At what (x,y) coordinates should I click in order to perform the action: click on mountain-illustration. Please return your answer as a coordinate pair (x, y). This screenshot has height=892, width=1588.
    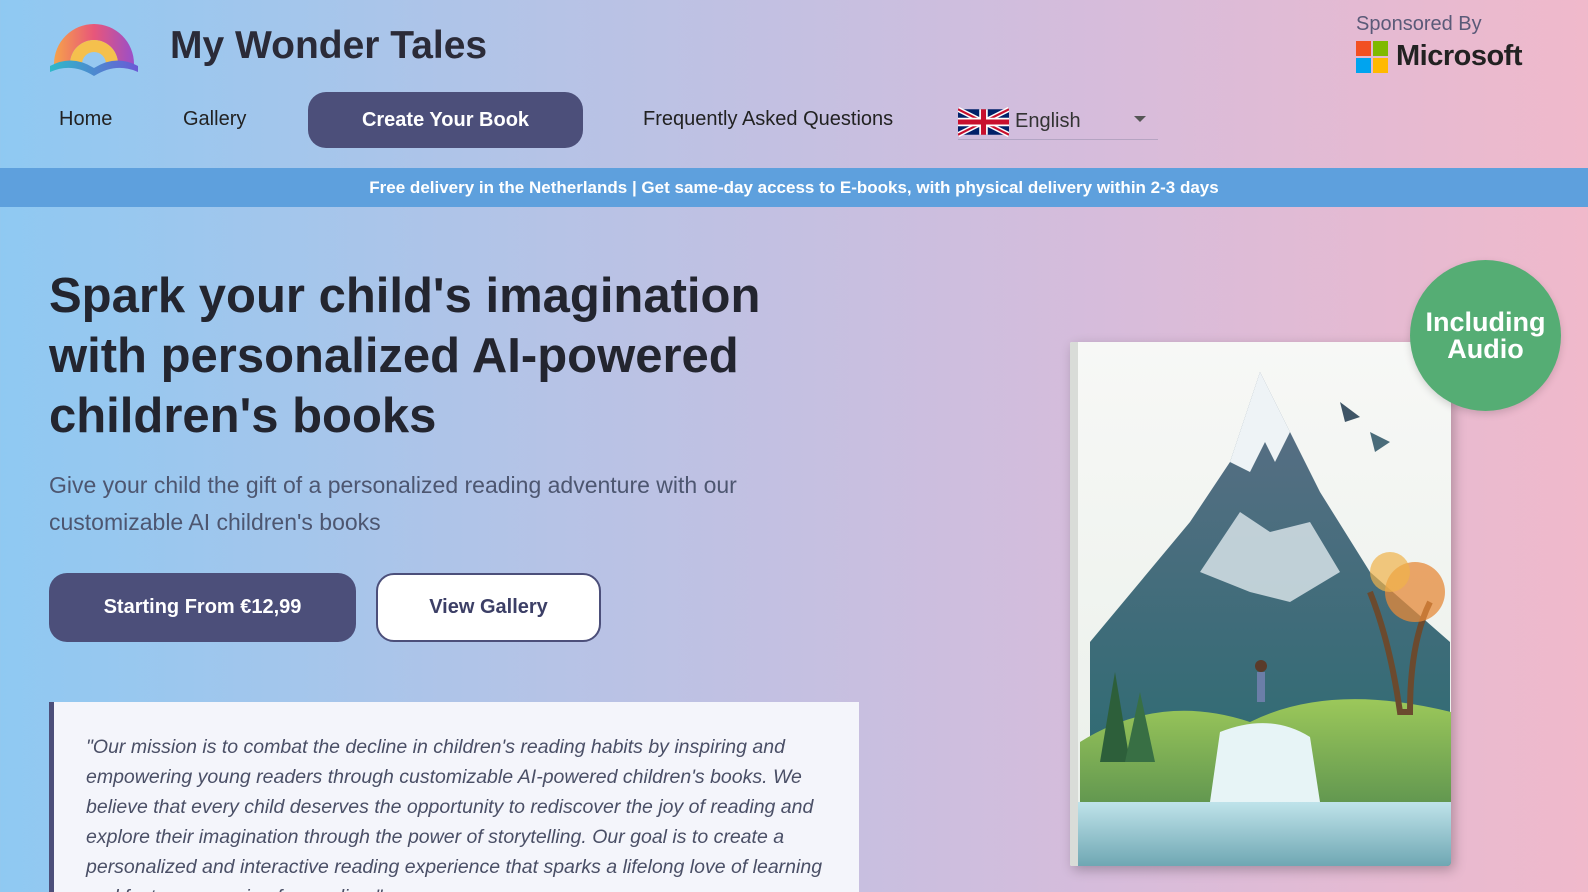
    Looking at the image, I should click on (1260, 604).